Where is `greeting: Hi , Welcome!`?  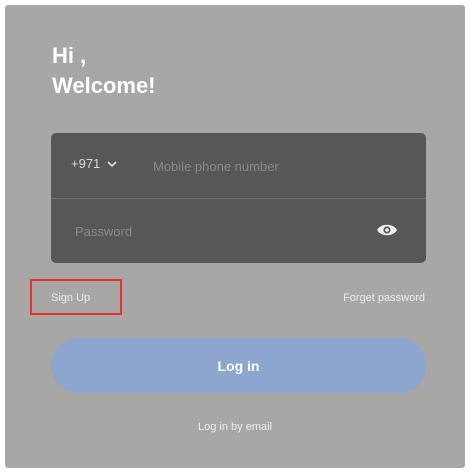
greeting: Hi , Welcome! is located at coordinates (104, 71).